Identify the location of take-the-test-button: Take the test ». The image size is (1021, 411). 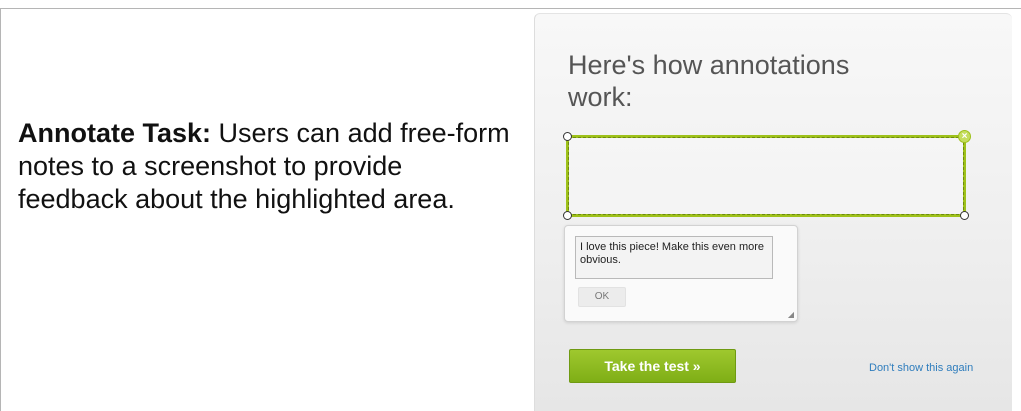
(652, 366).